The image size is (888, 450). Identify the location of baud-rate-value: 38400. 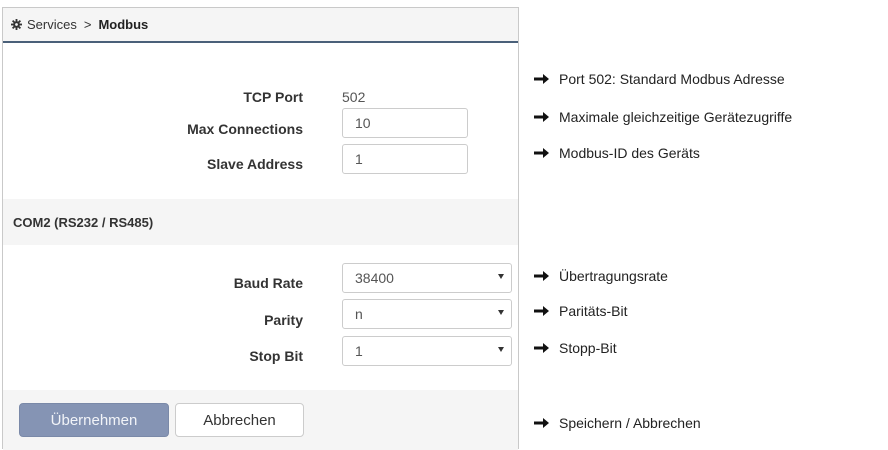
(374, 278).